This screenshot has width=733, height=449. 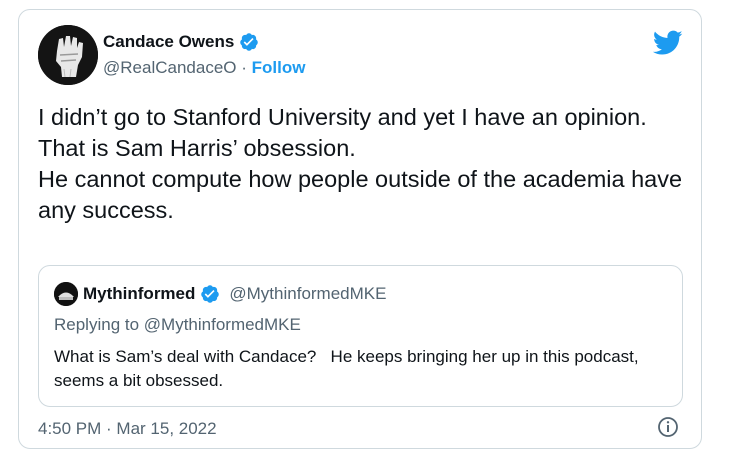 I want to click on raised-fist-image, so click(x=68, y=55).